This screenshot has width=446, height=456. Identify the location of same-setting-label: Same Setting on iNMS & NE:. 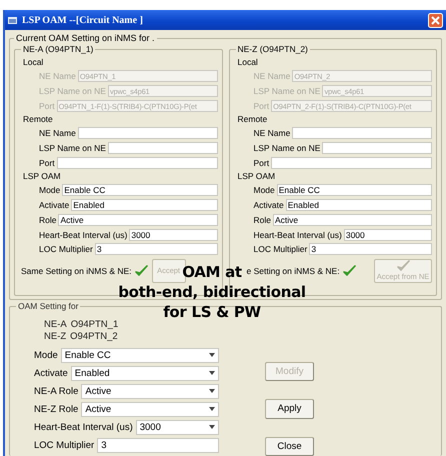
(76, 271).